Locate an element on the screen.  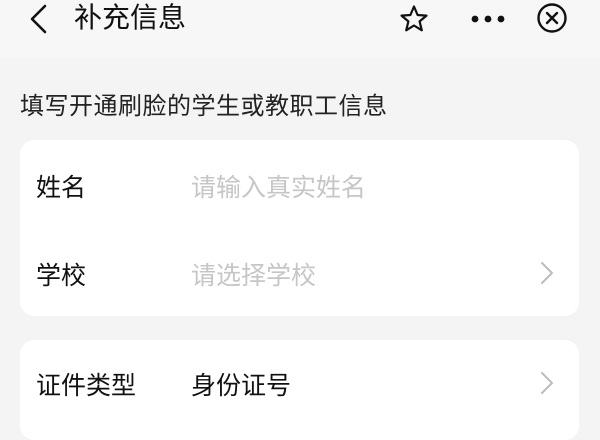
form-instruction-text: 填写开通刷脸的学生或教职工信息 is located at coordinates (204, 106).